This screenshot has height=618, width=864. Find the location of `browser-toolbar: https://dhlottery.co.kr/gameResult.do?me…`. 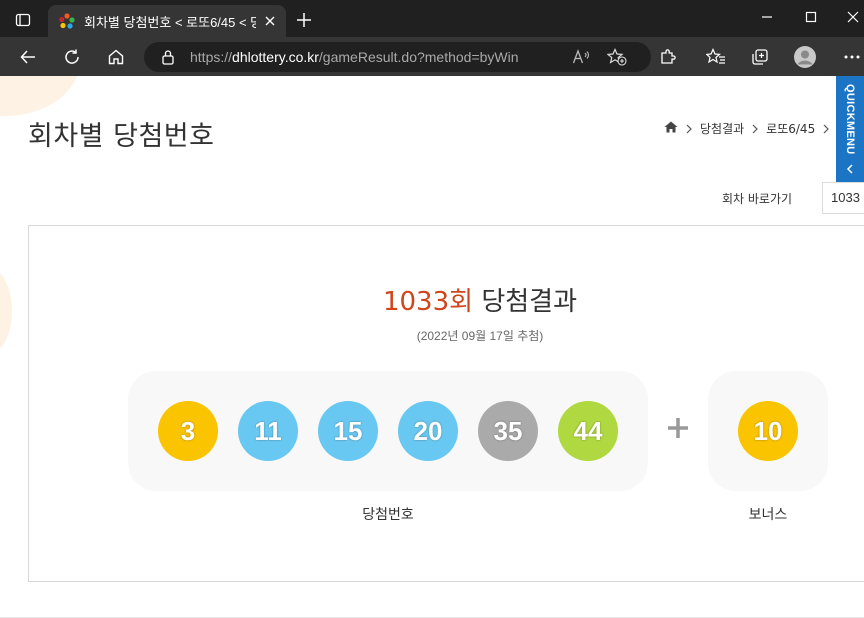

browser-toolbar: https://dhlottery.co.kr/gameResult.do?me… is located at coordinates (432, 56).